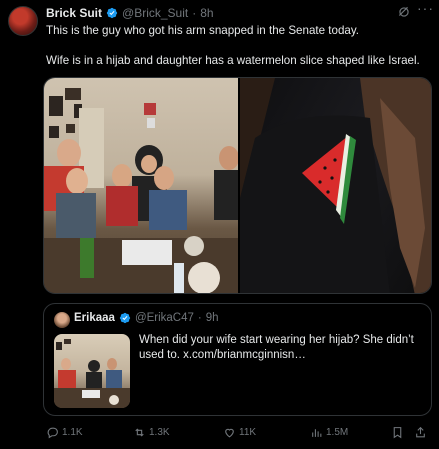 The width and height of the screenshot is (439, 449). I want to click on author-avatar, so click(23, 21).